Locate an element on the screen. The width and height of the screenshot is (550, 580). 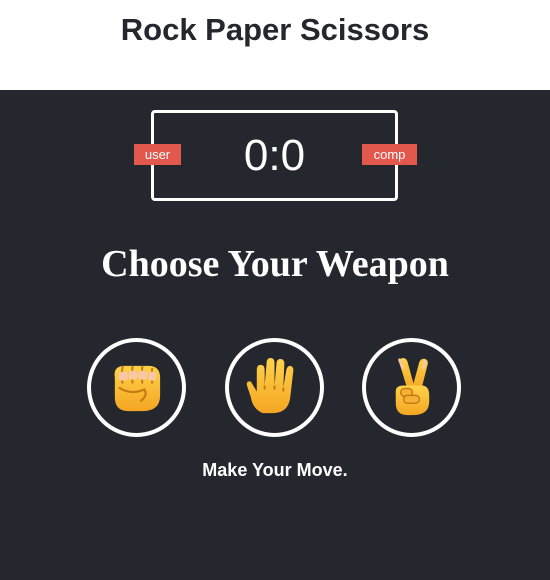
page-title: Rock Paper Scissors is located at coordinates (275, 29).